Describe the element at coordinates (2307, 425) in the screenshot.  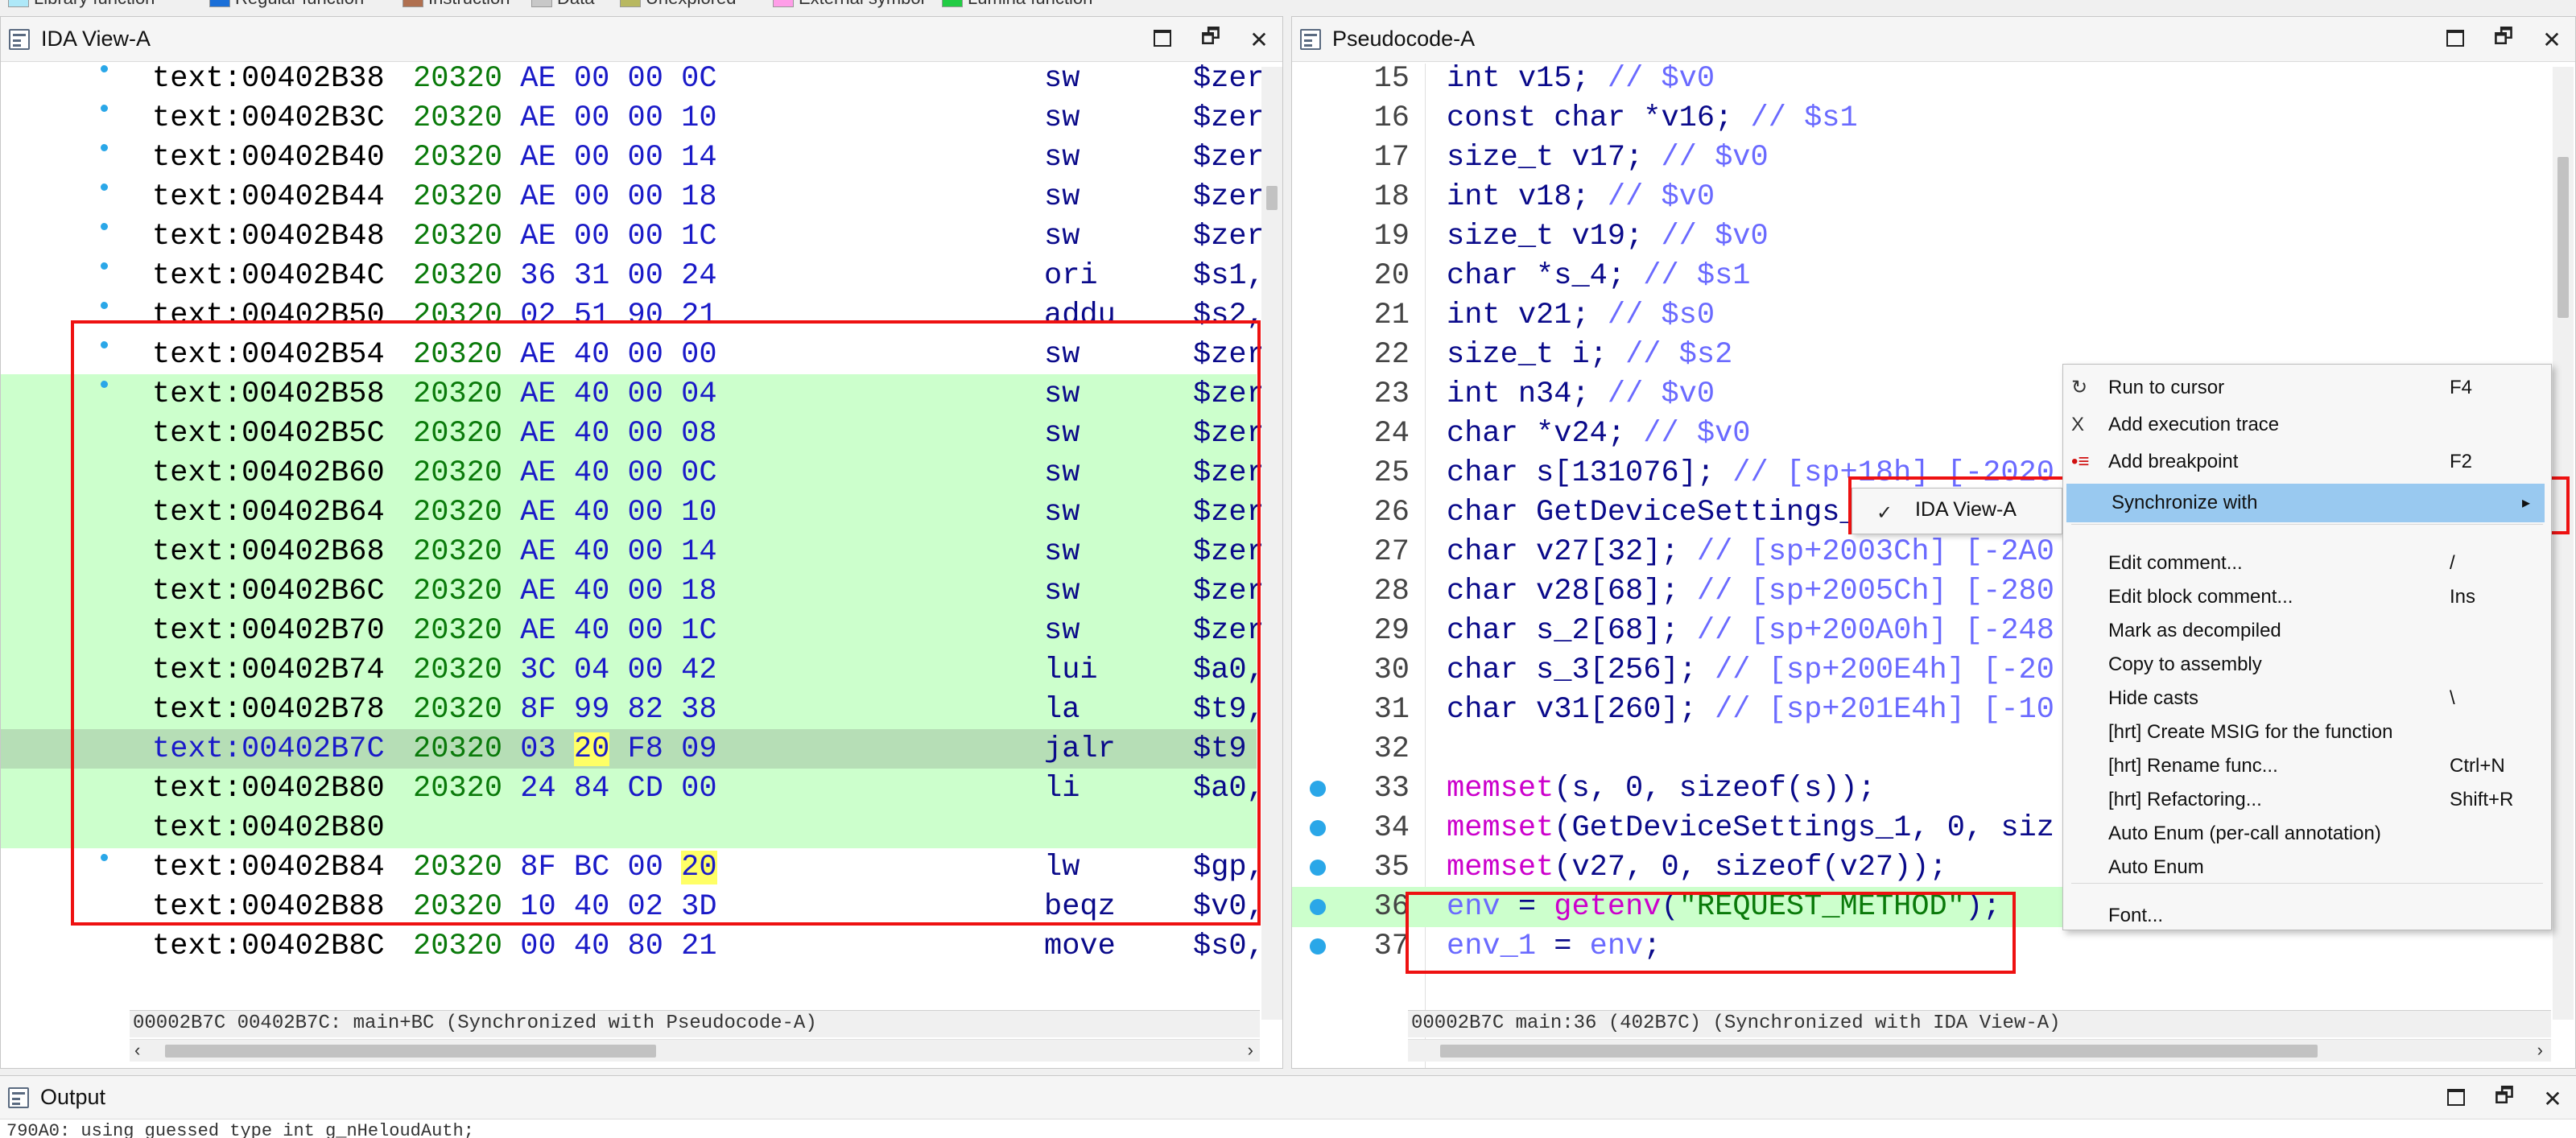
I see `menu-item: X Add execution trace` at that location.